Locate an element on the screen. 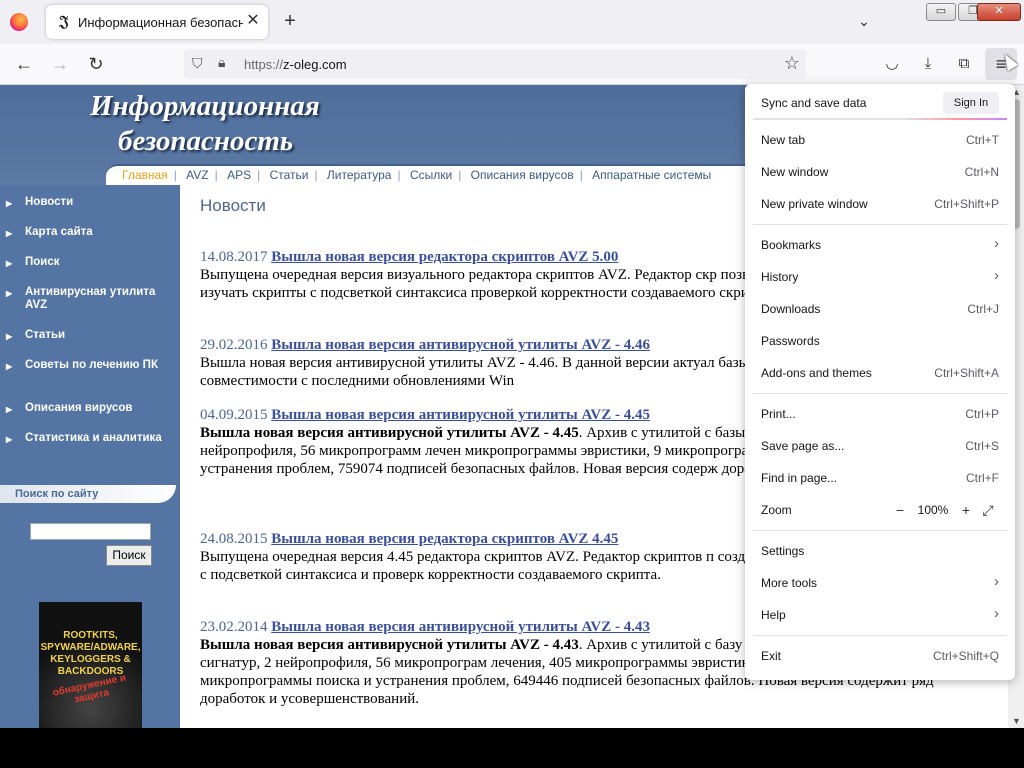 The image size is (1024, 768). pocket-icon: ◡ is located at coordinates (892, 64).